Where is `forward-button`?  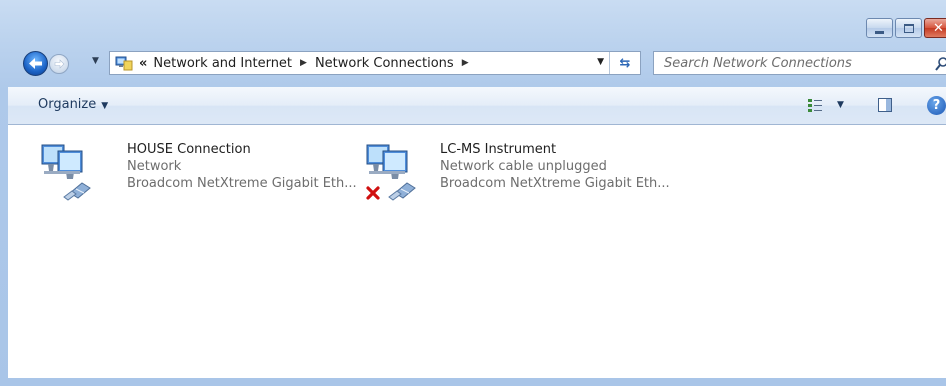 forward-button is located at coordinates (59, 64).